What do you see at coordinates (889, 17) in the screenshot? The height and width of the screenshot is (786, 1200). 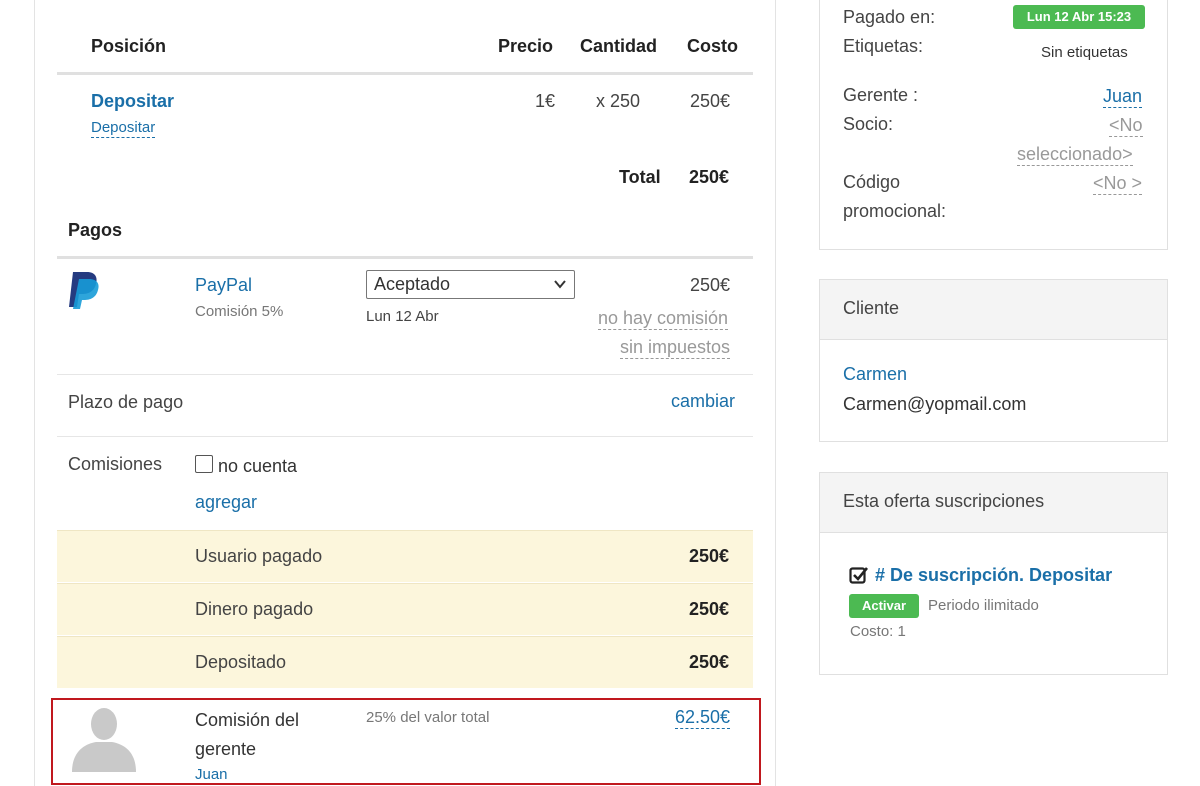 I see `paid-at-label: Pagado en:` at bounding box center [889, 17].